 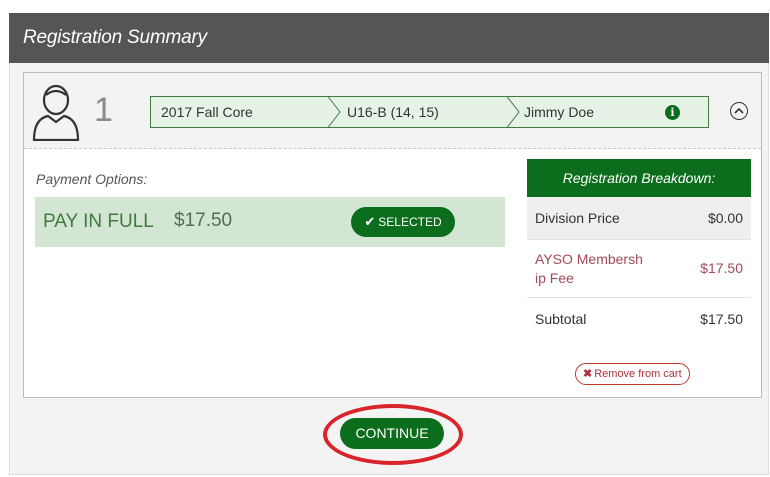 What do you see at coordinates (639, 178) in the screenshot?
I see `breakdown-title: Registration Breakdown:` at bounding box center [639, 178].